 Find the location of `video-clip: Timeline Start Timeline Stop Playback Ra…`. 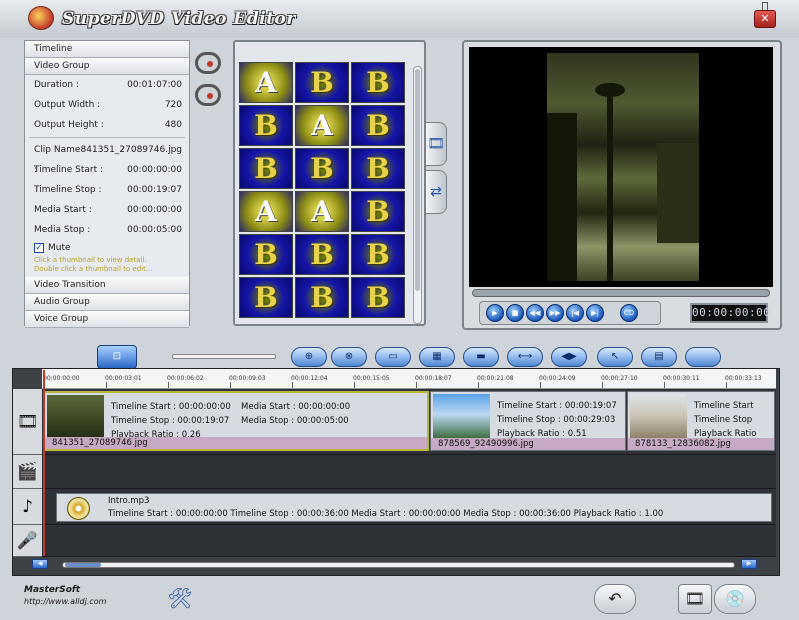

video-clip: Timeline Start Timeline Stop Playback Ra… is located at coordinates (701, 421).